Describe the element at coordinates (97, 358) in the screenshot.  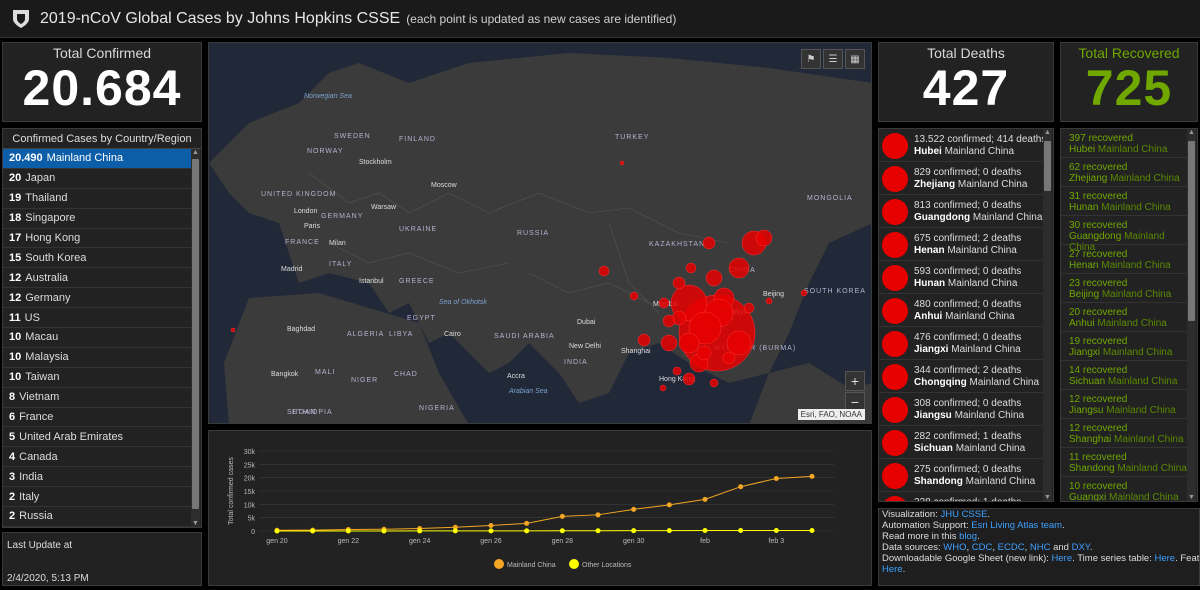
I see `country-list-item: 10 Malaysia` at that location.